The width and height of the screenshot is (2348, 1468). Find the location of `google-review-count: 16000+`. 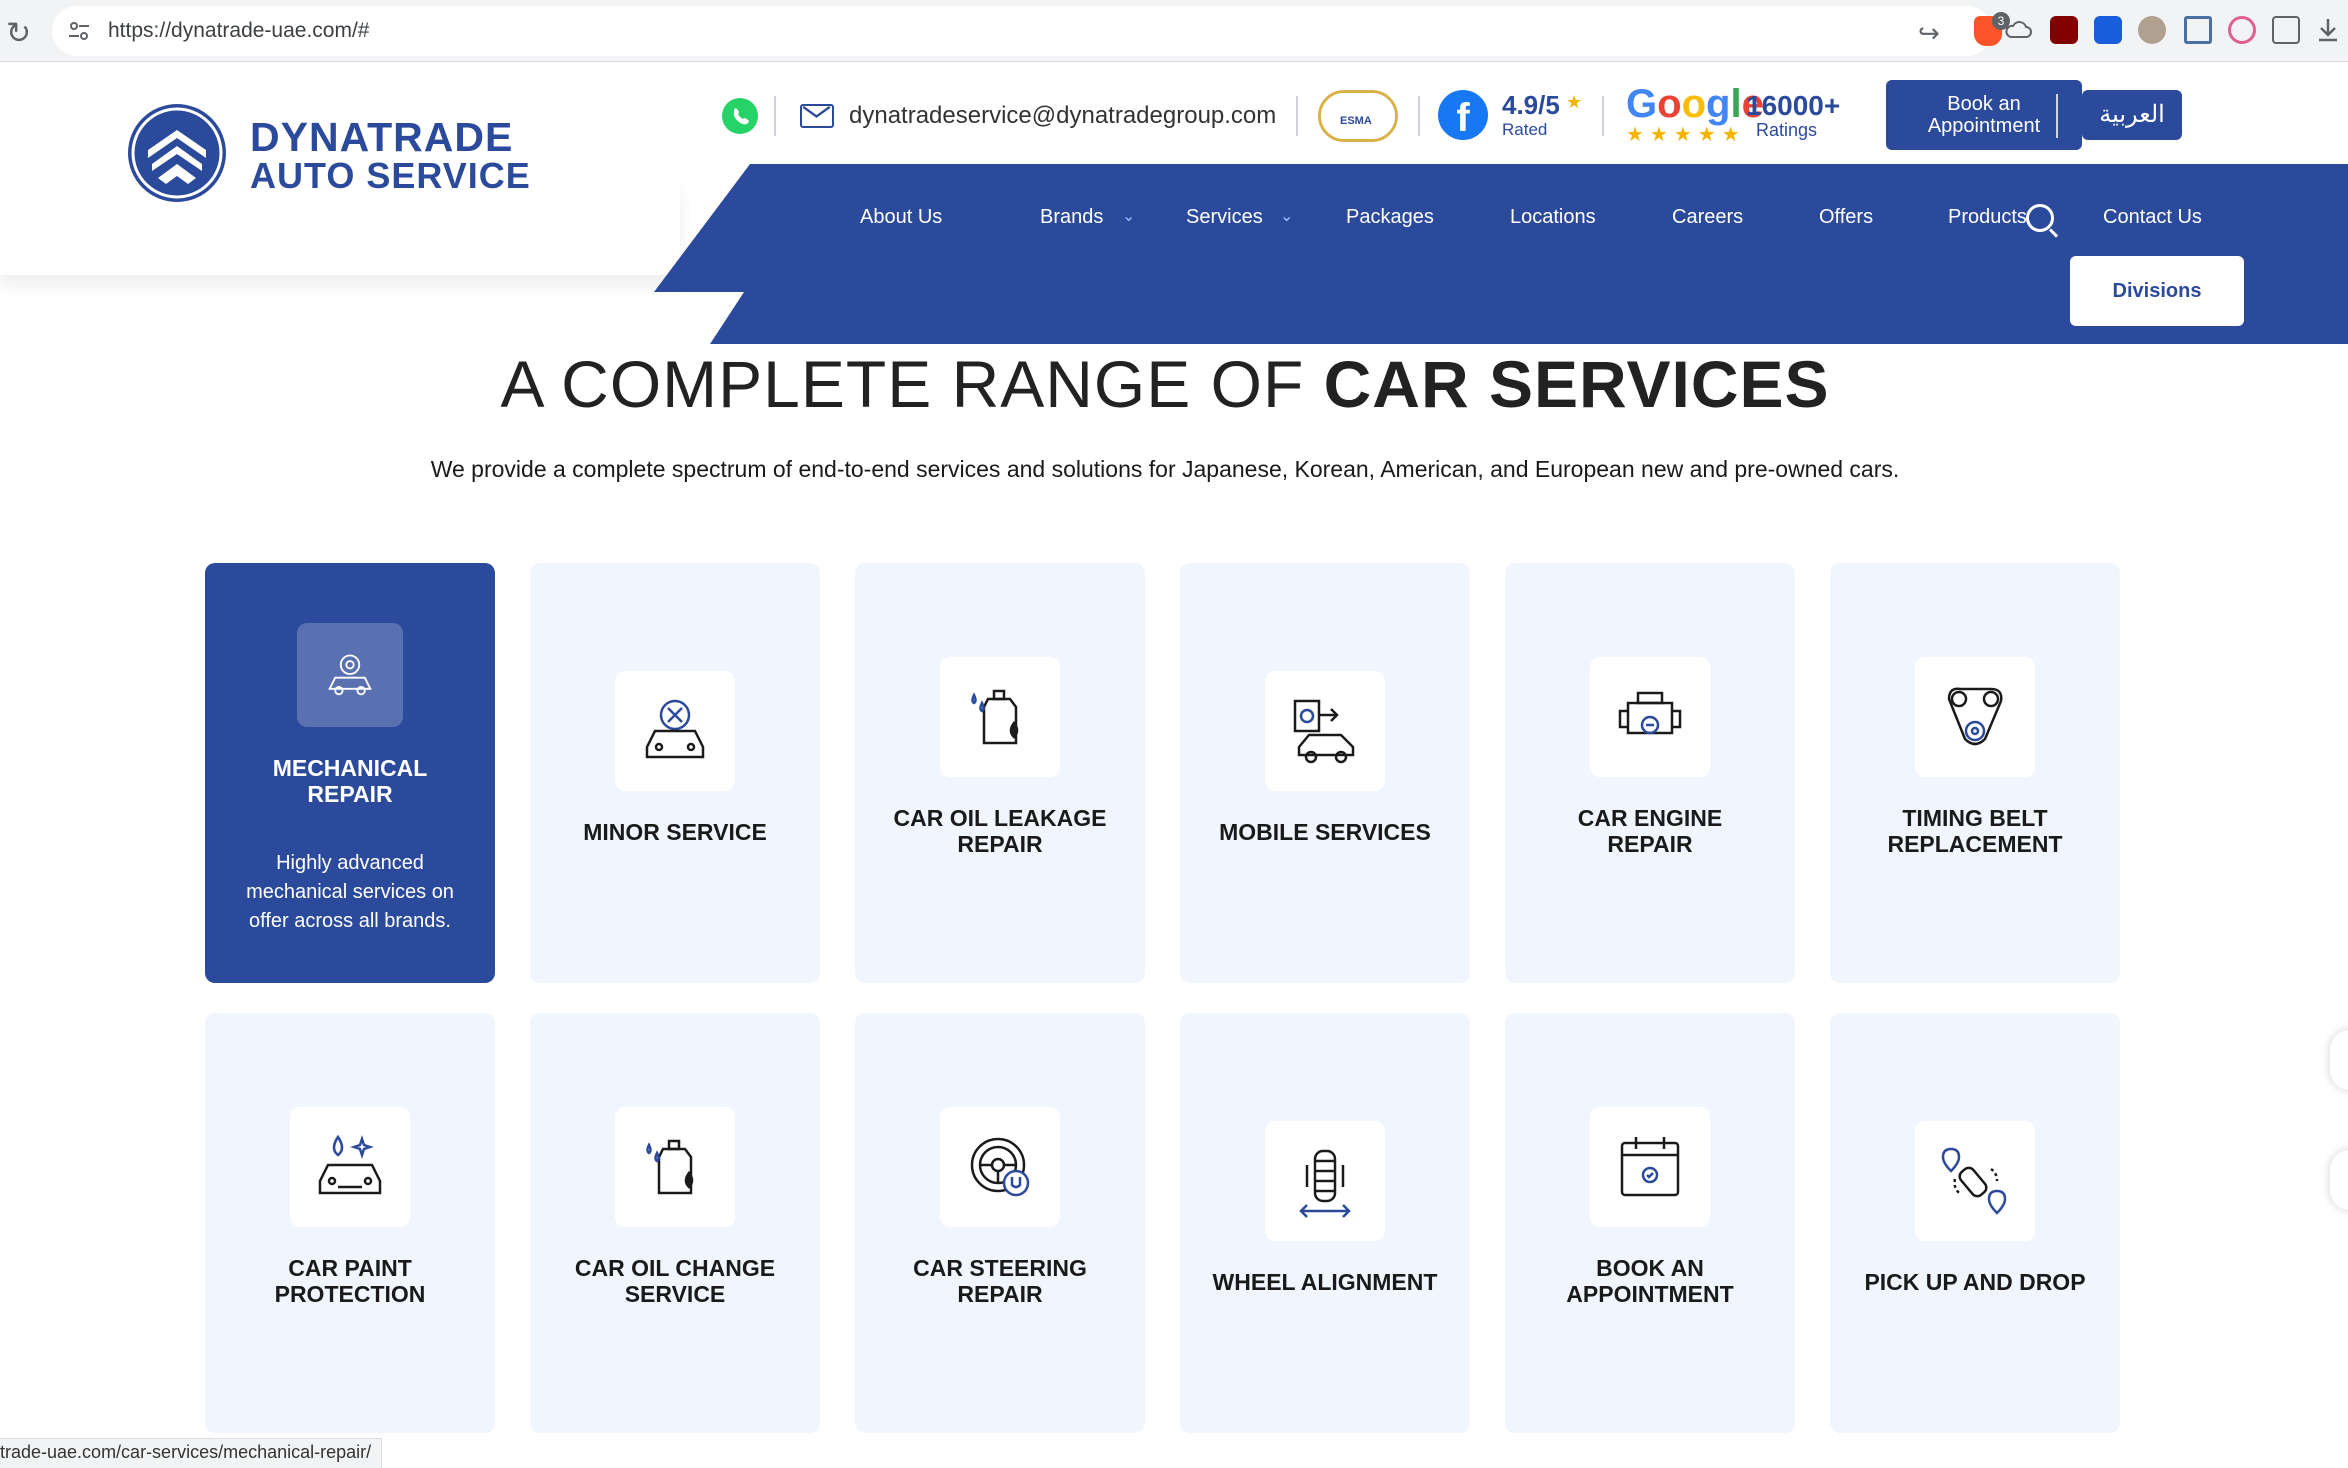

google-review-count: 16000+ is located at coordinates (1793, 105).